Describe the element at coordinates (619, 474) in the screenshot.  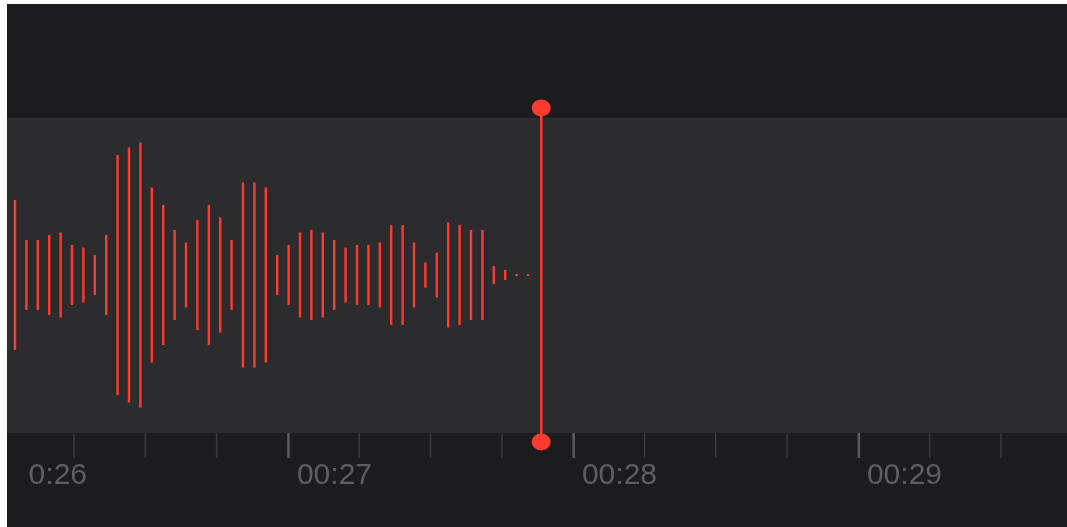
I see `time-label: 00:28` at that location.